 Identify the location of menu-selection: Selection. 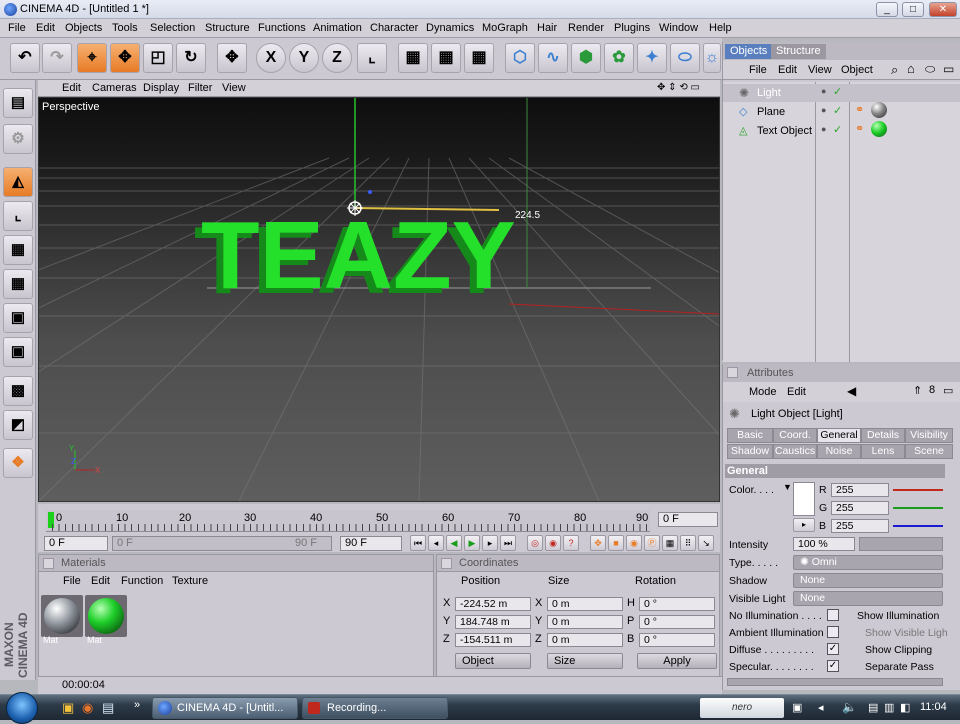
(172, 28).